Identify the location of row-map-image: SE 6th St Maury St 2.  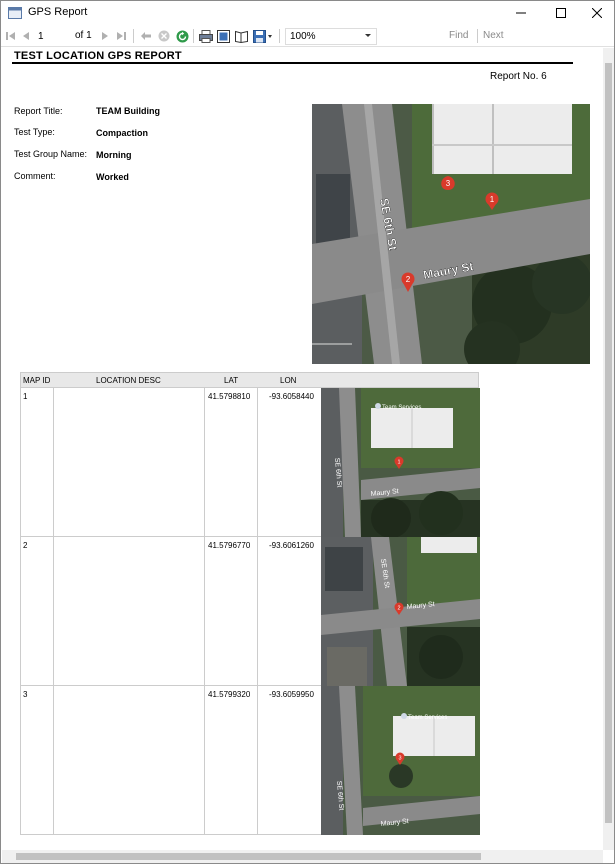
(400, 611).